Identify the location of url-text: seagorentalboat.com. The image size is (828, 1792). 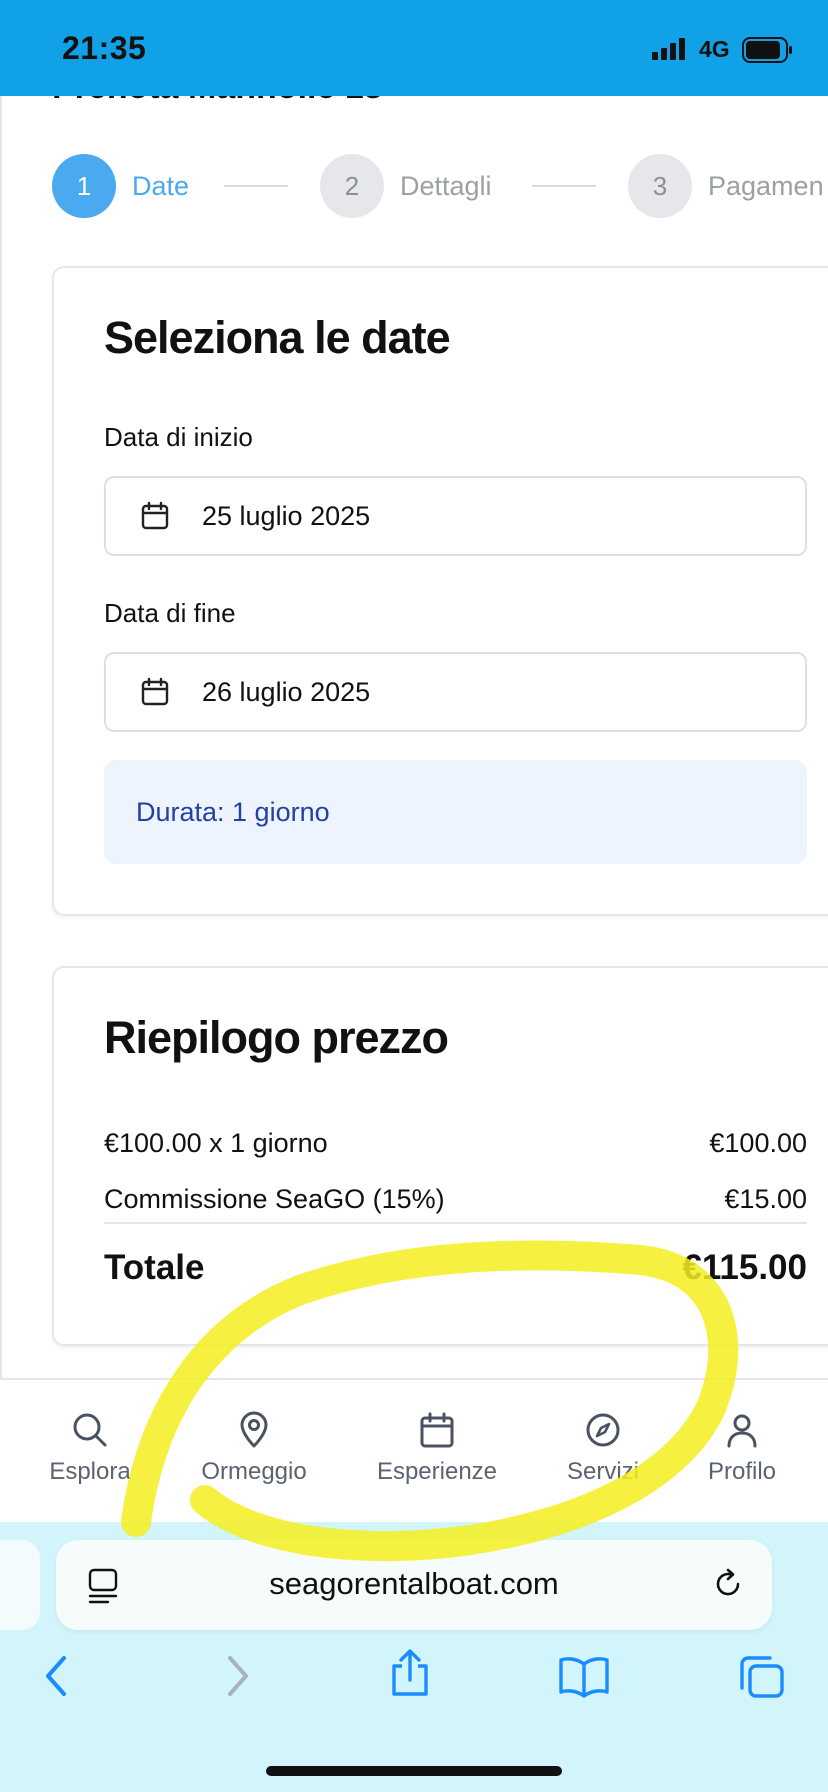
(414, 1583).